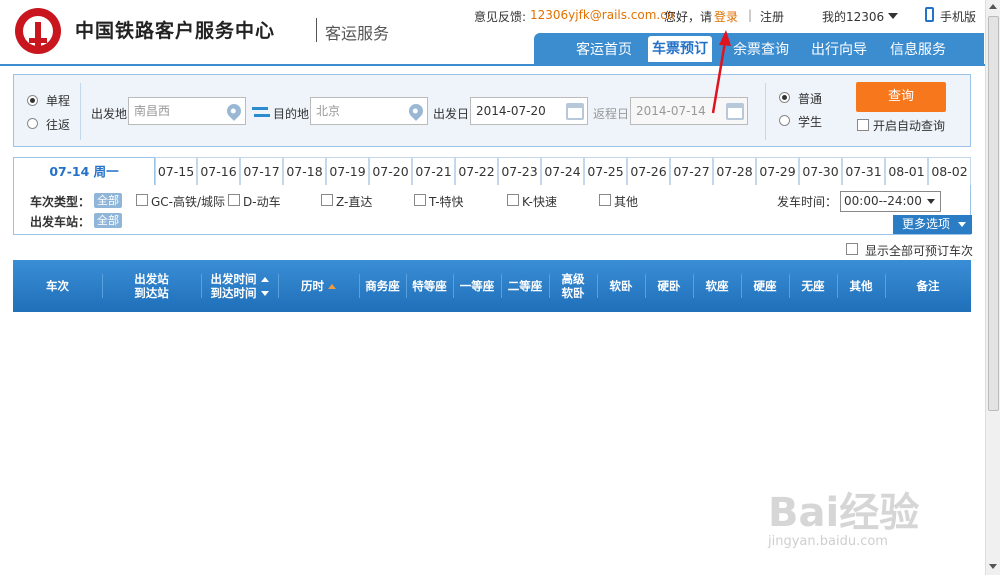 The width and height of the screenshot is (1000, 575). I want to click on scroll-up-arrow-icon, so click(993, 6).